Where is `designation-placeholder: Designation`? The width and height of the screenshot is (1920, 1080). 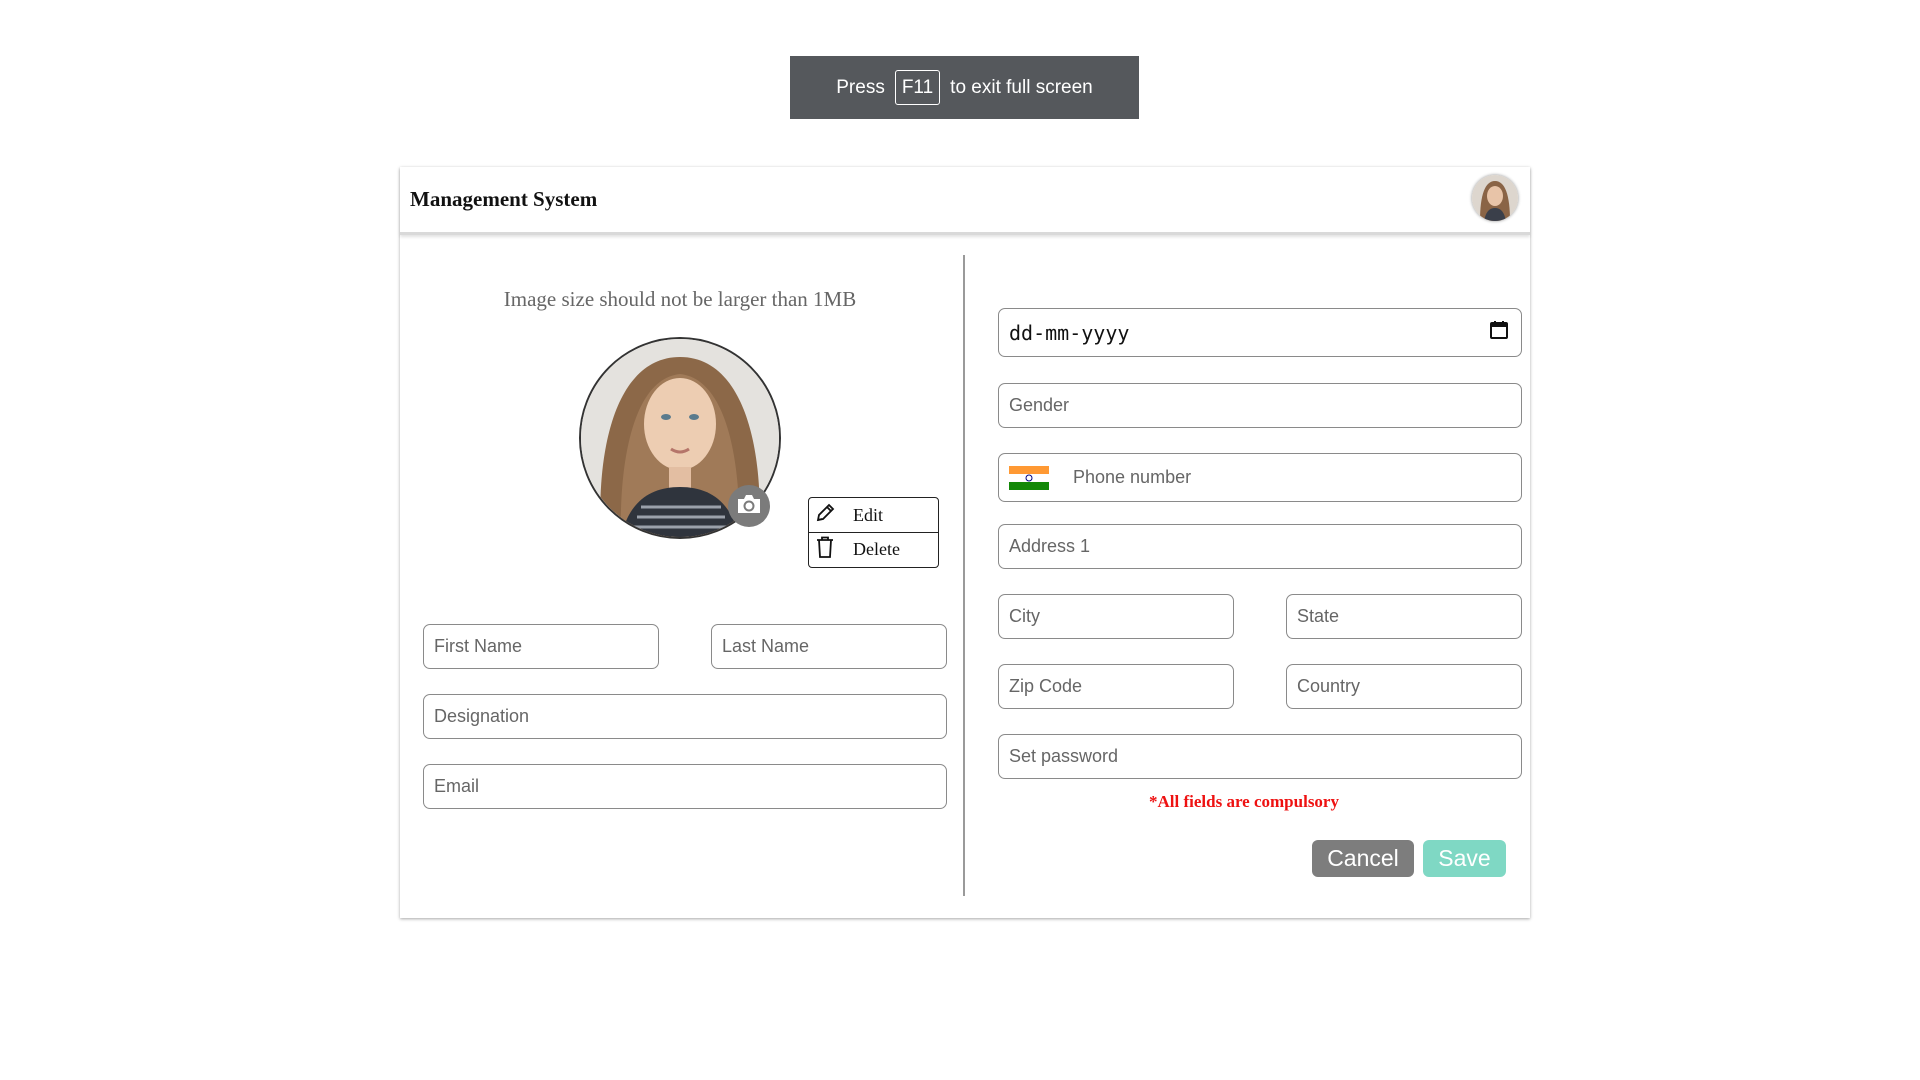
designation-placeholder: Designation is located at coordinates (482, 716).